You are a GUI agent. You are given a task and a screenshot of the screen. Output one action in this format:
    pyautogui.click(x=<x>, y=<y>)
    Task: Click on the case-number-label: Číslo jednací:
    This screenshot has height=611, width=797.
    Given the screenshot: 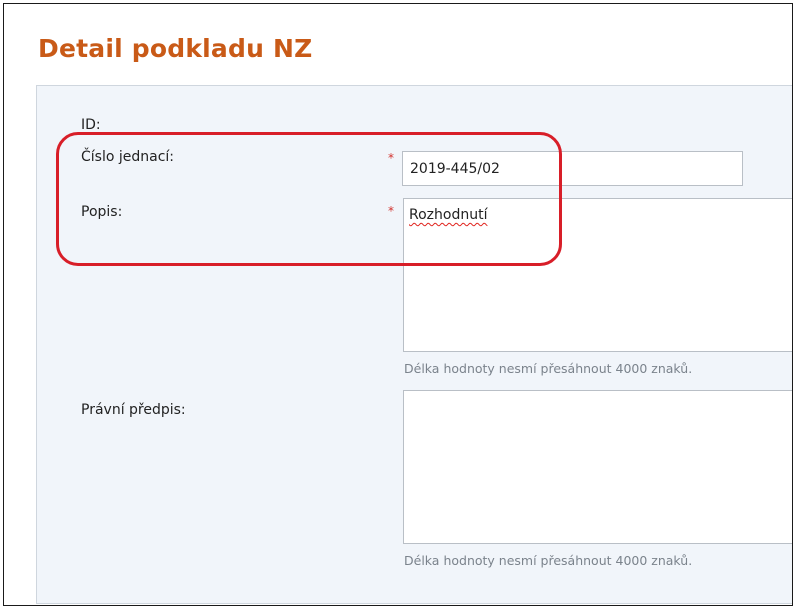 What is the action you would take?
    pyautogui.click(x=128, y=157)
    